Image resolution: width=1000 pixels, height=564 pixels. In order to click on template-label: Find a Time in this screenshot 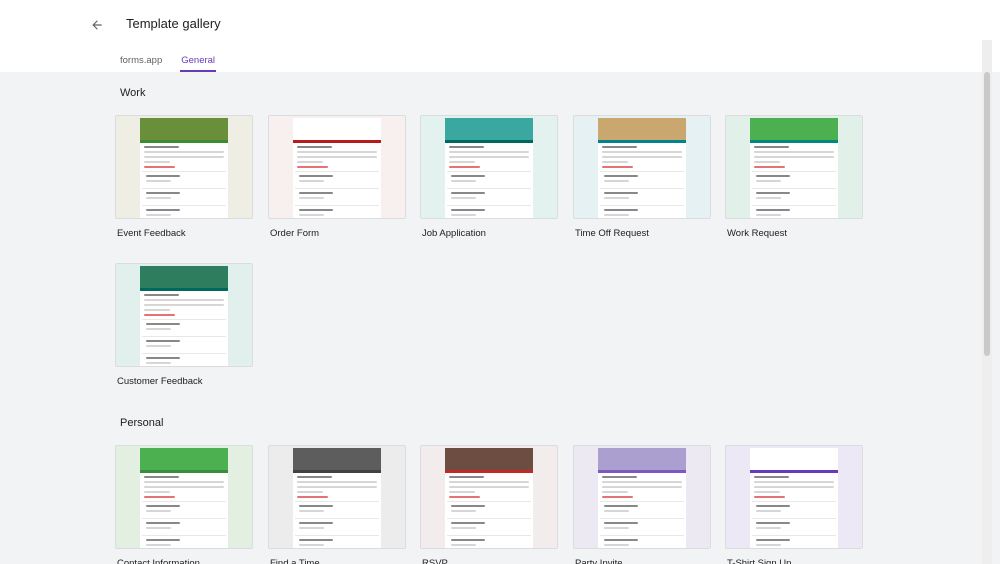, I will do `click(295, 561)`.